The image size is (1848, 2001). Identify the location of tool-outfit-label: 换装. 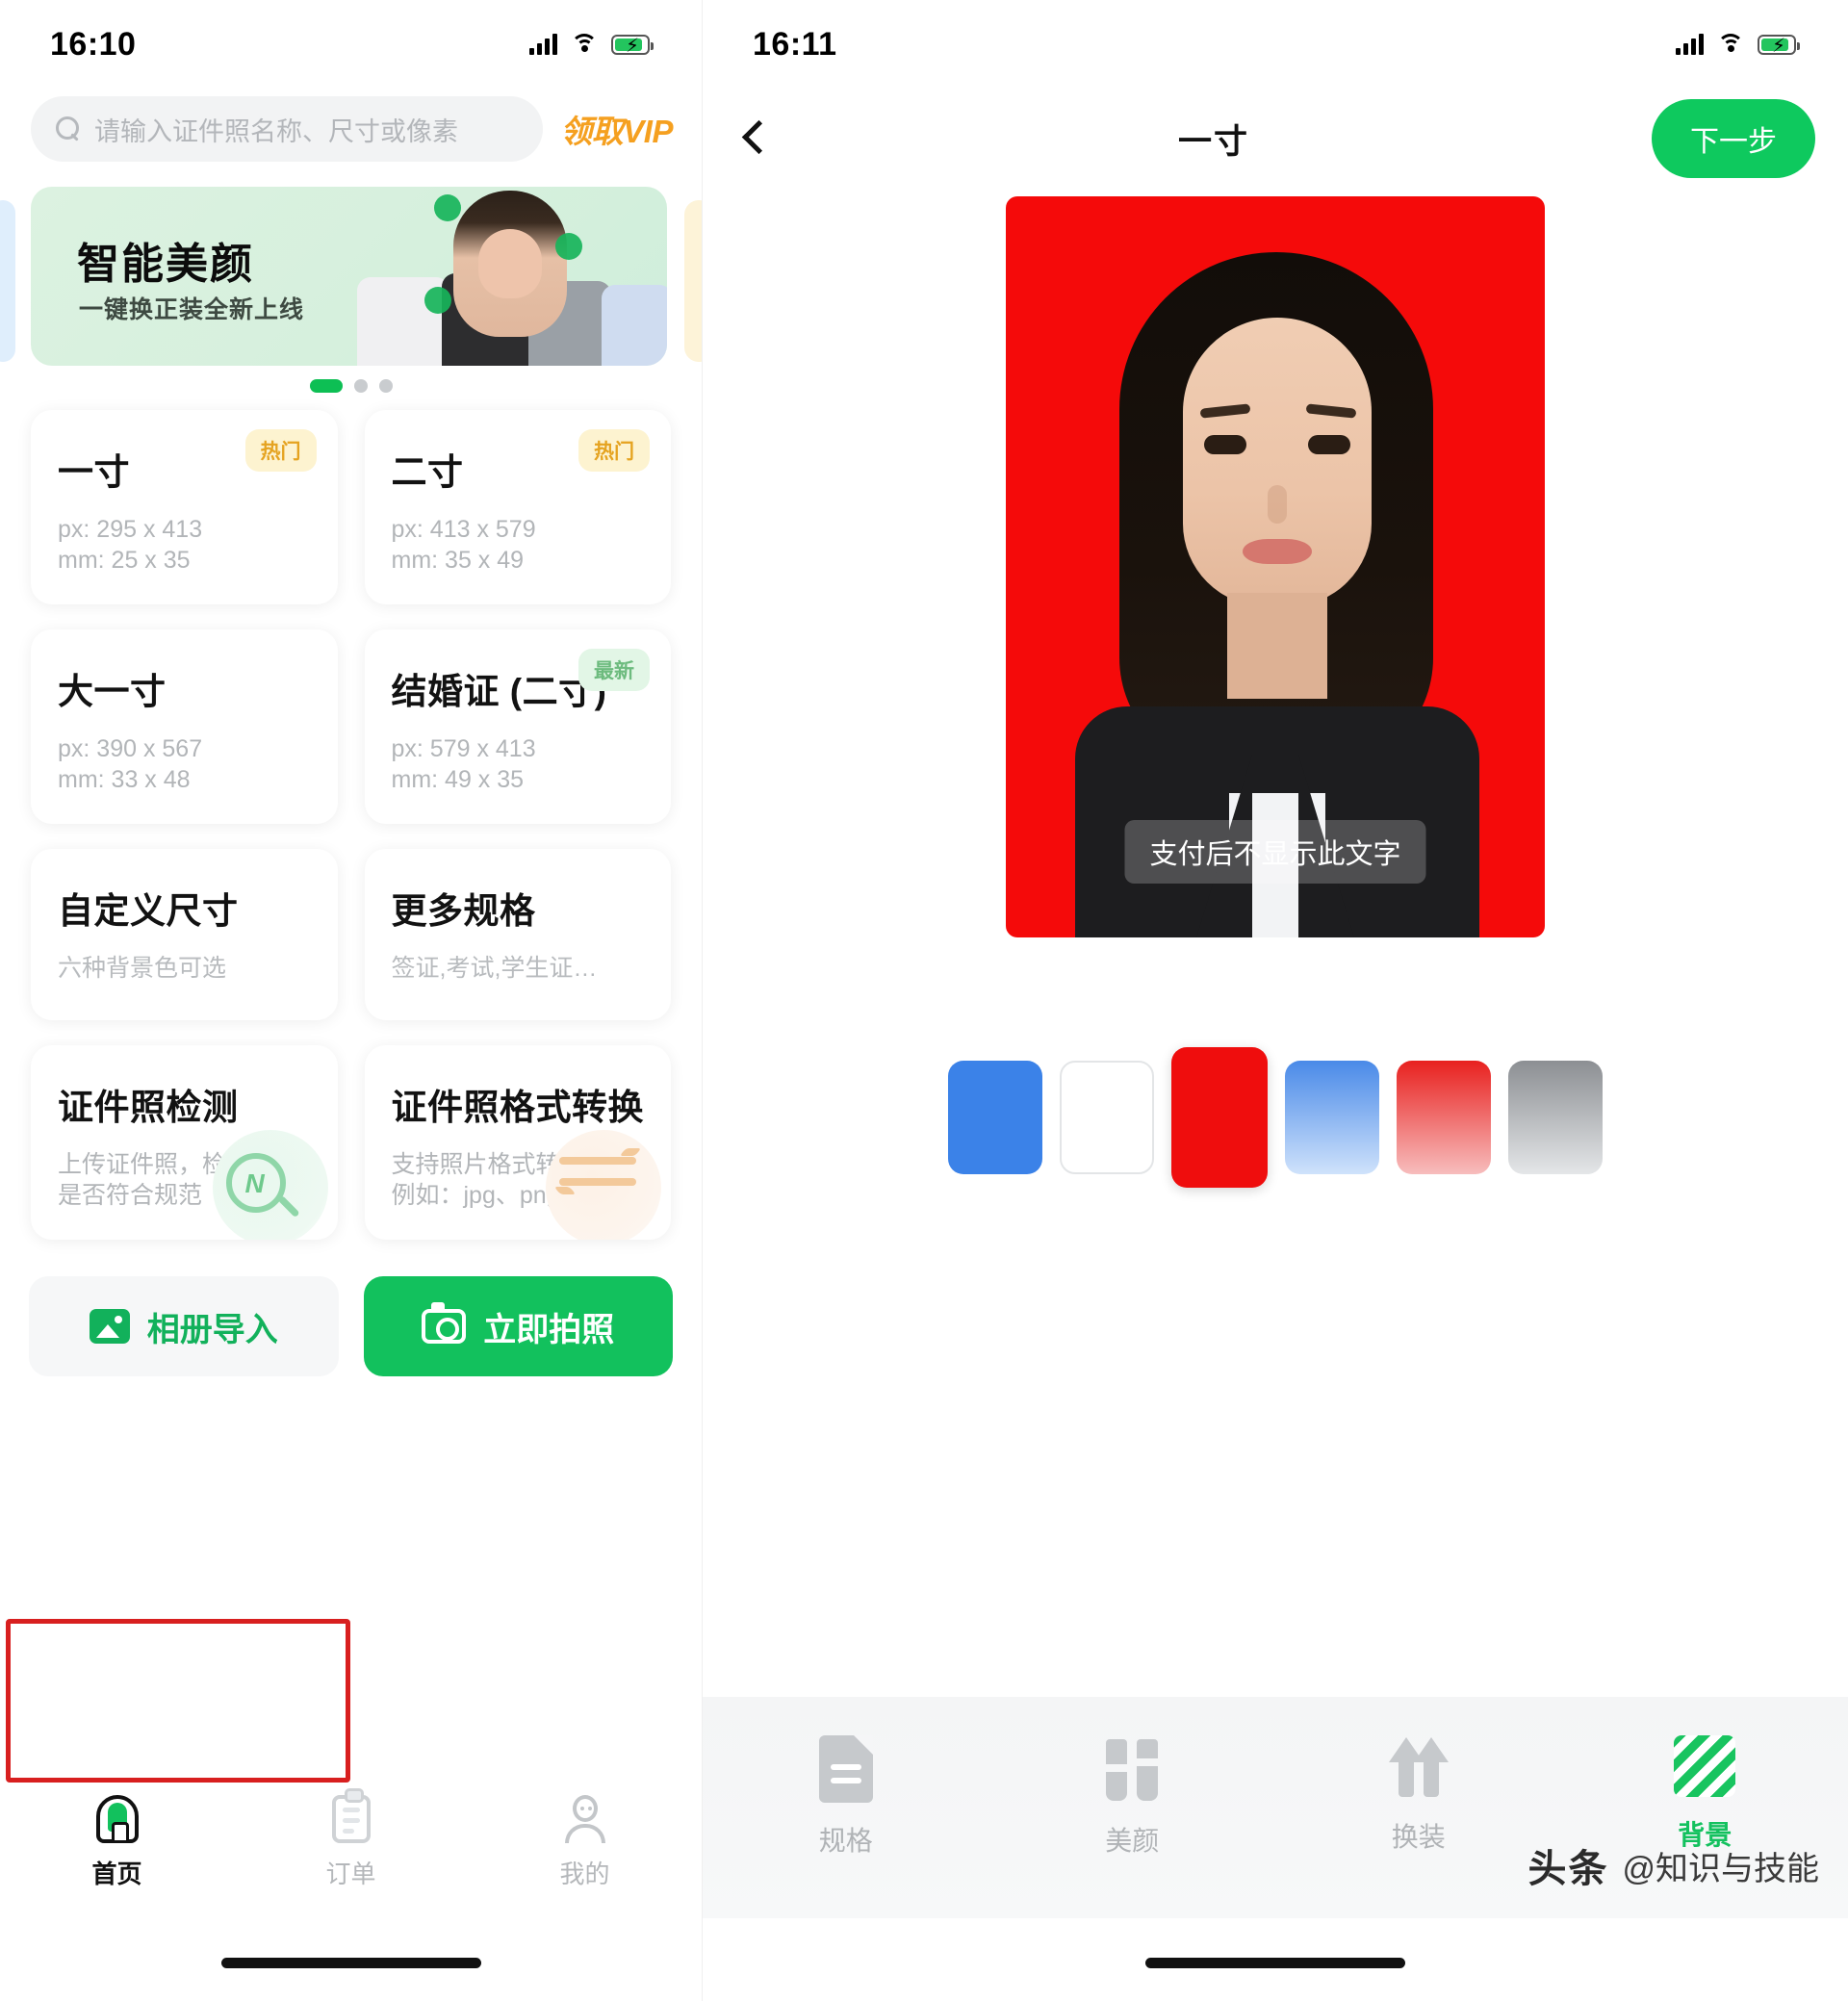
(1418, 1837).